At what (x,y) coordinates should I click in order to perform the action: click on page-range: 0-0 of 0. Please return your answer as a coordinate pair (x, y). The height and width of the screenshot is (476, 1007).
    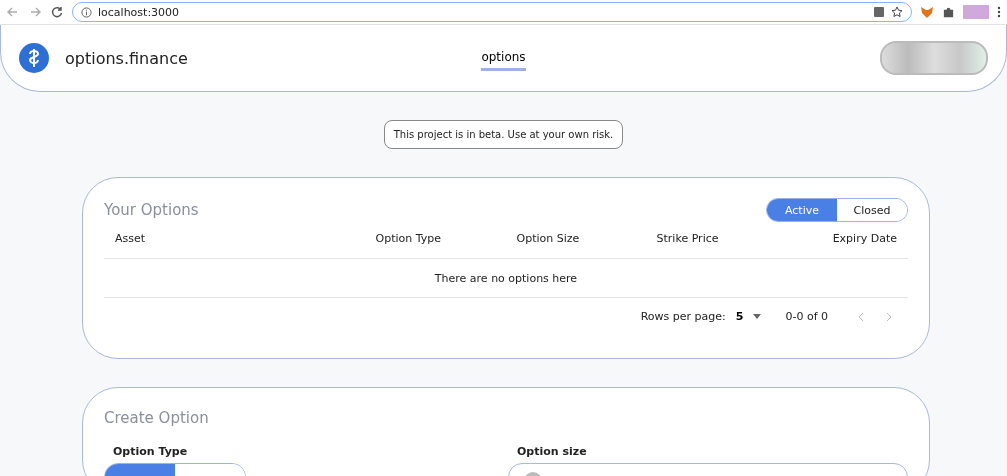
    Looking at the image, I should click on (806, 316).